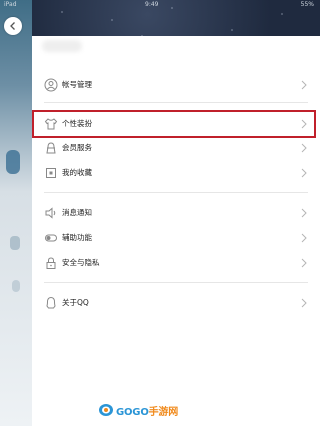 The height and width of the screenshot is (426, 320). Describe the element at coordinates (152, 4) in the screenshot. I see `clock: 9:49` at that location.